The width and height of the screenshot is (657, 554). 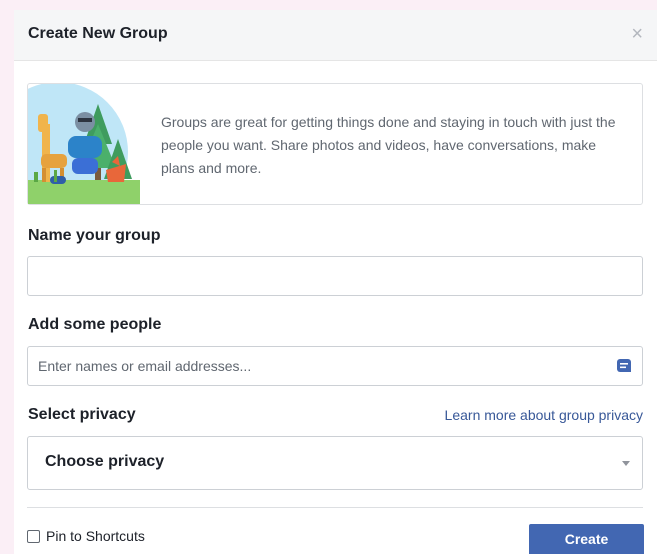 What do you see at coordinates (95, 536) in the screenshot?
I see `pin-label: Pin to Shortcuts` at bounding box center [95, 536].